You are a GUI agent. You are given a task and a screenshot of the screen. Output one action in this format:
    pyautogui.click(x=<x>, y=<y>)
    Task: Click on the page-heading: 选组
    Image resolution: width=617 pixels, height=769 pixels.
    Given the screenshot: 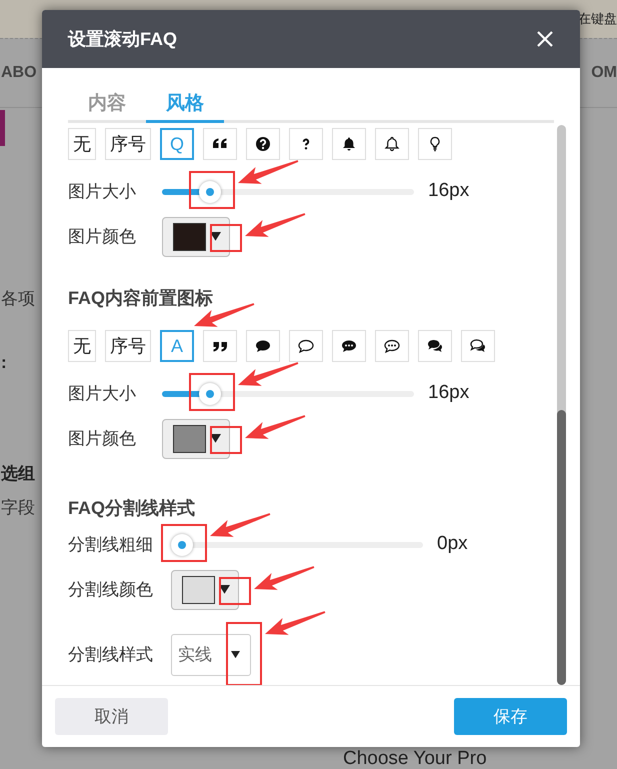 What is the action you would take?
    pyautogui.click(x=18, y=474)
    